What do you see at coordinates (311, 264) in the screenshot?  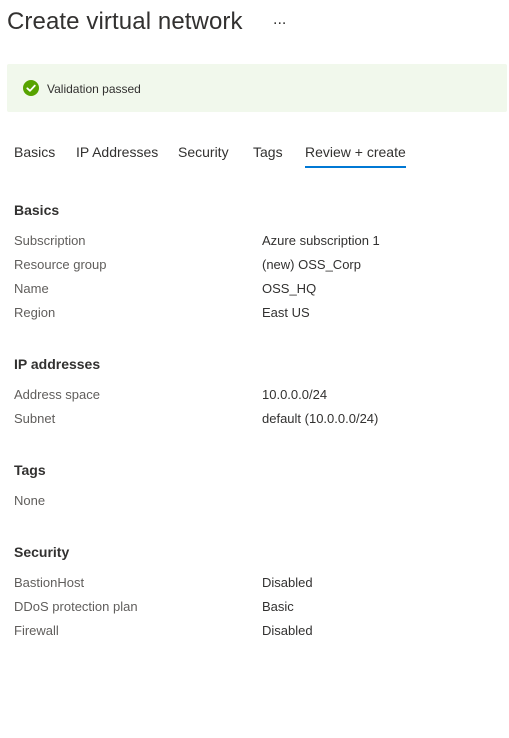 I see `value-resource-group: (new) OSS_Corp` at bounding box center [311, 264].